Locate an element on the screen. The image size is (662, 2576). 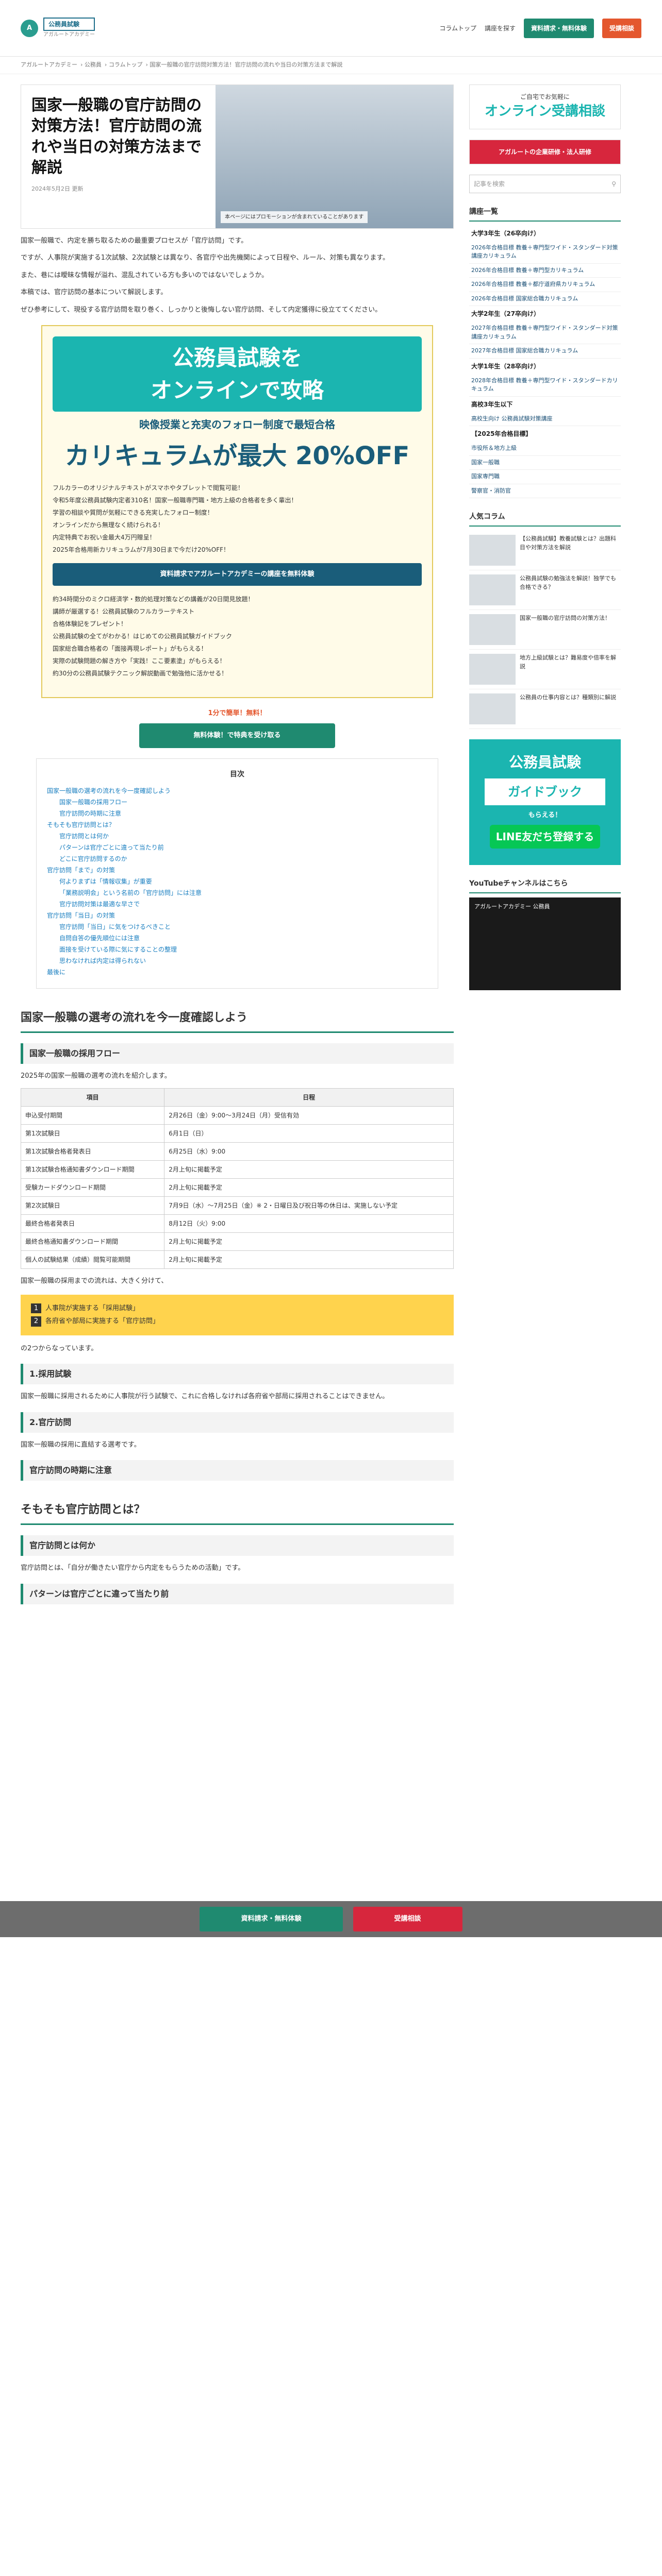
toc-item: 官庁訪問の時期に注意 is located at coordinates (237, 813).